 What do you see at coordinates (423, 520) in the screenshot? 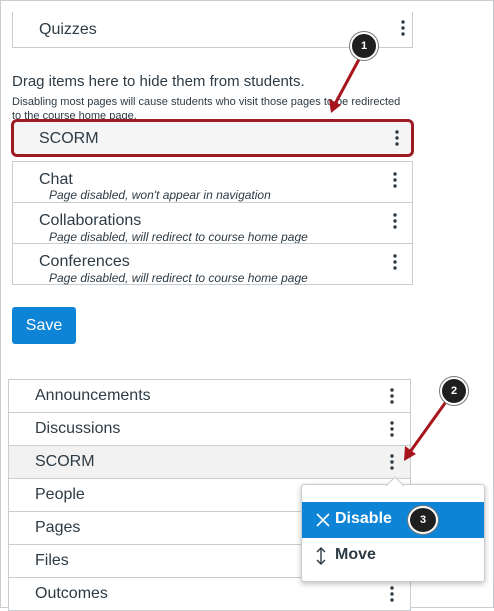
I see `callout-3: 3` at bounding box center [423, 520].